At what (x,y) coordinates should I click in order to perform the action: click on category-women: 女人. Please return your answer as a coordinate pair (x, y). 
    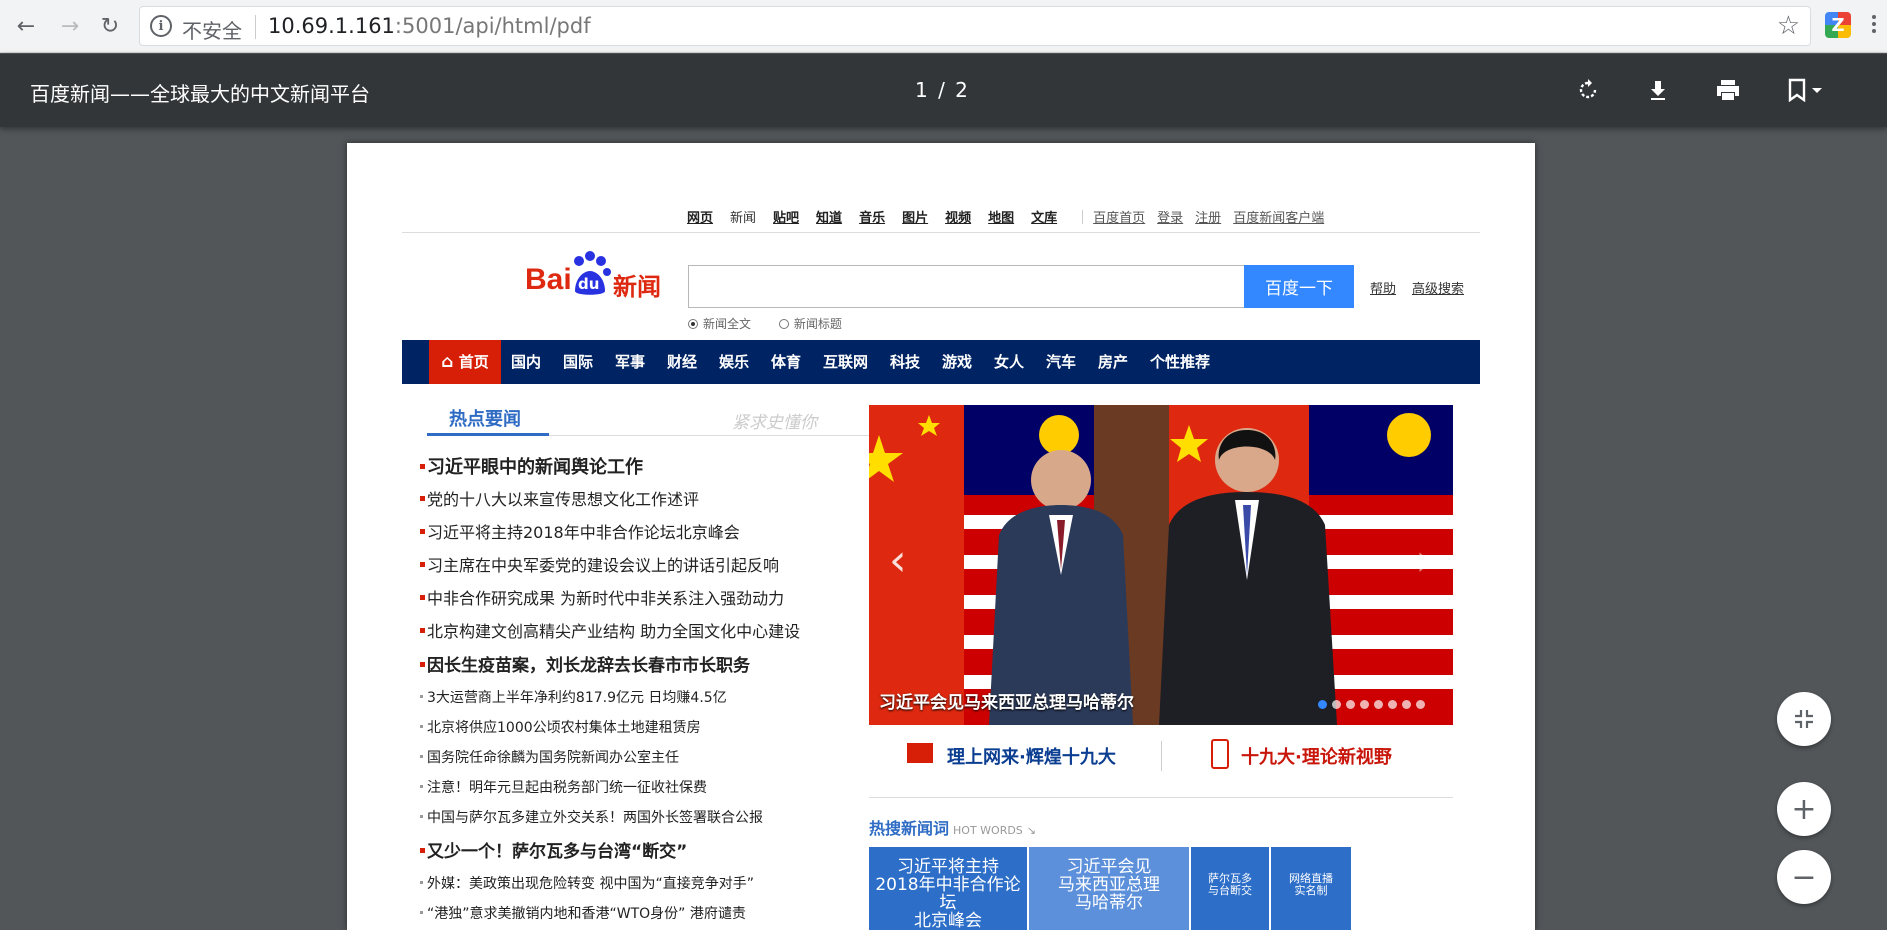
    Looking at the image, I should click on (1009, 362).